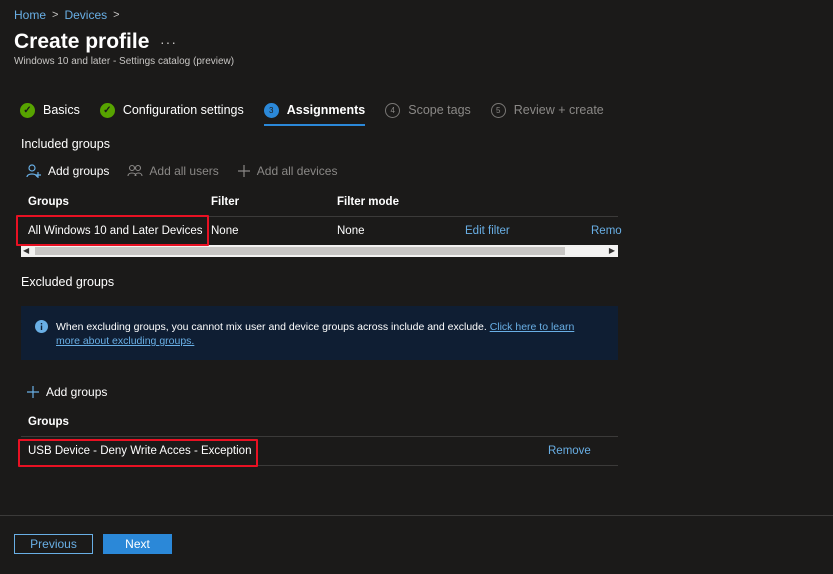 Image resolution: width=833 pixels, height=574 pixels. I want to click on step-label: Review + create, so click(558, 110).